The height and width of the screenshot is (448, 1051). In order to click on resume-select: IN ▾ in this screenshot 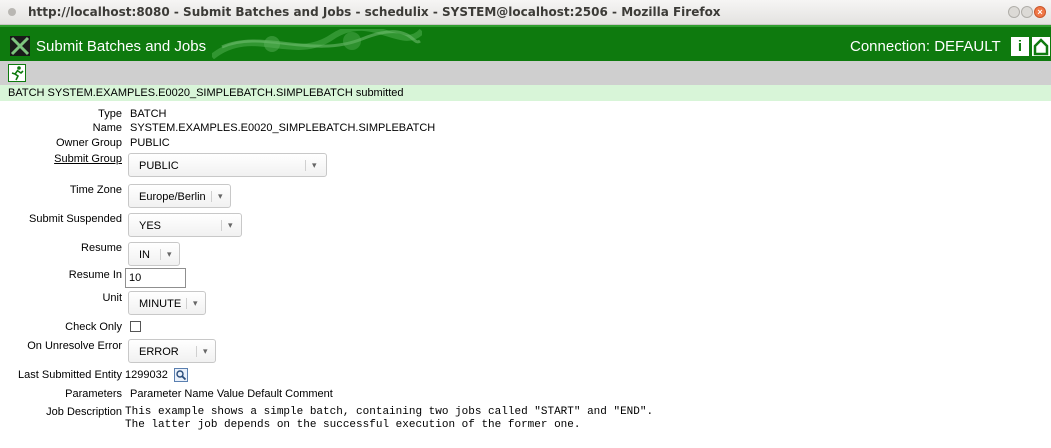, I will do `click(154, 254)`.